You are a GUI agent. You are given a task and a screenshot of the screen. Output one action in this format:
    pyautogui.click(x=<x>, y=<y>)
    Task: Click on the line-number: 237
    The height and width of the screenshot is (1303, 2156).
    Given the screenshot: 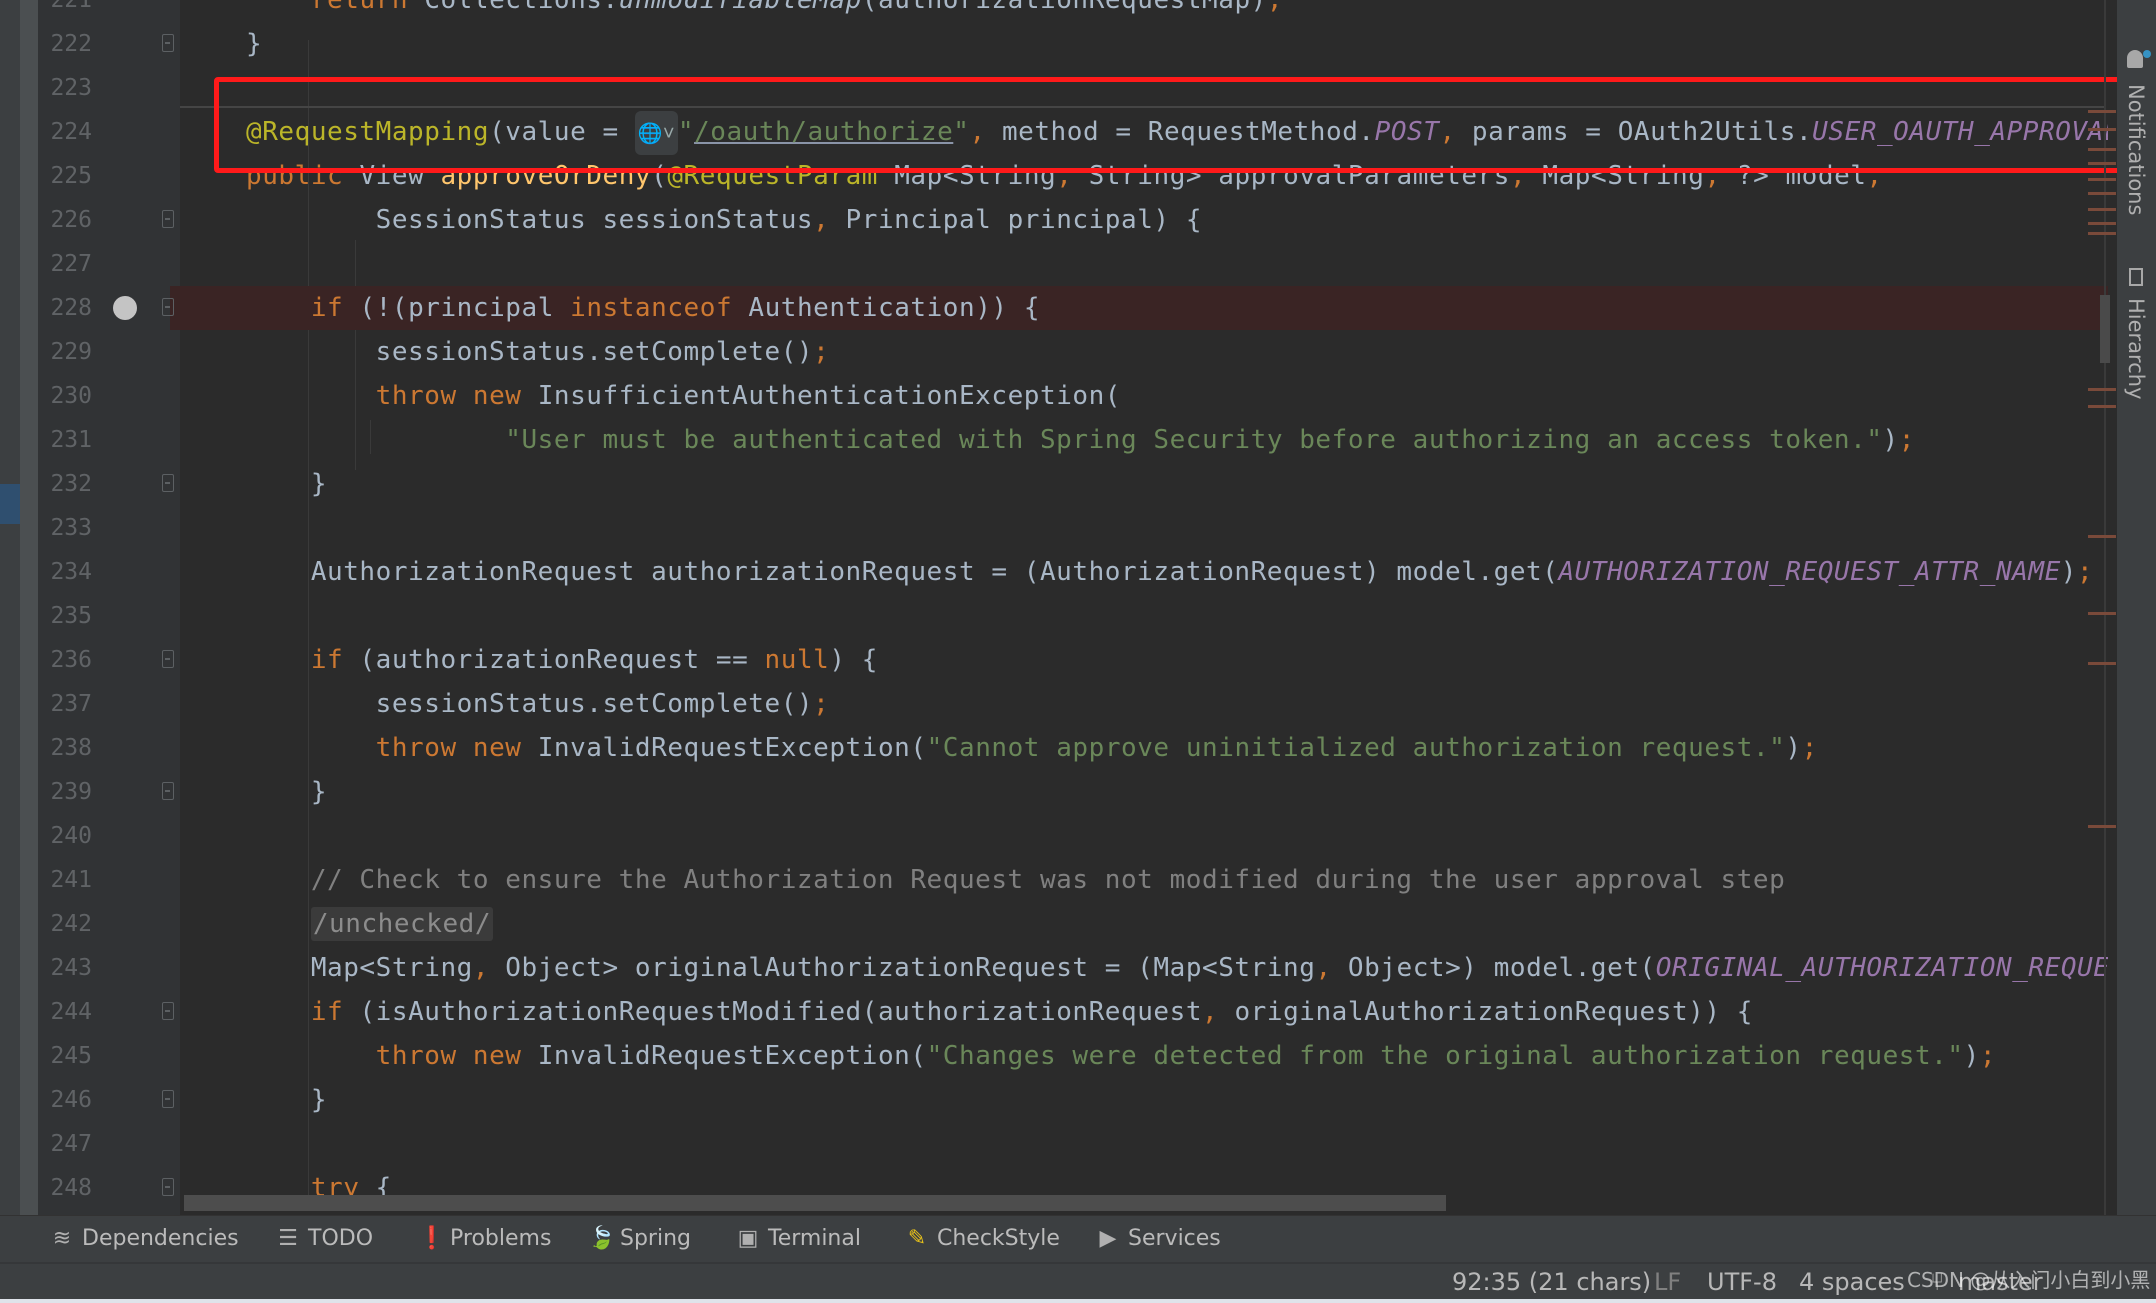 What is the action you would take?
    pyautogui.click(x=71, y=704)
    